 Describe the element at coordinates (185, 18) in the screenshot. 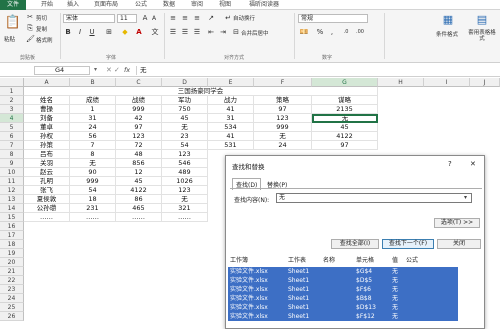

I see `align-middle-icon: ≡` at that location.